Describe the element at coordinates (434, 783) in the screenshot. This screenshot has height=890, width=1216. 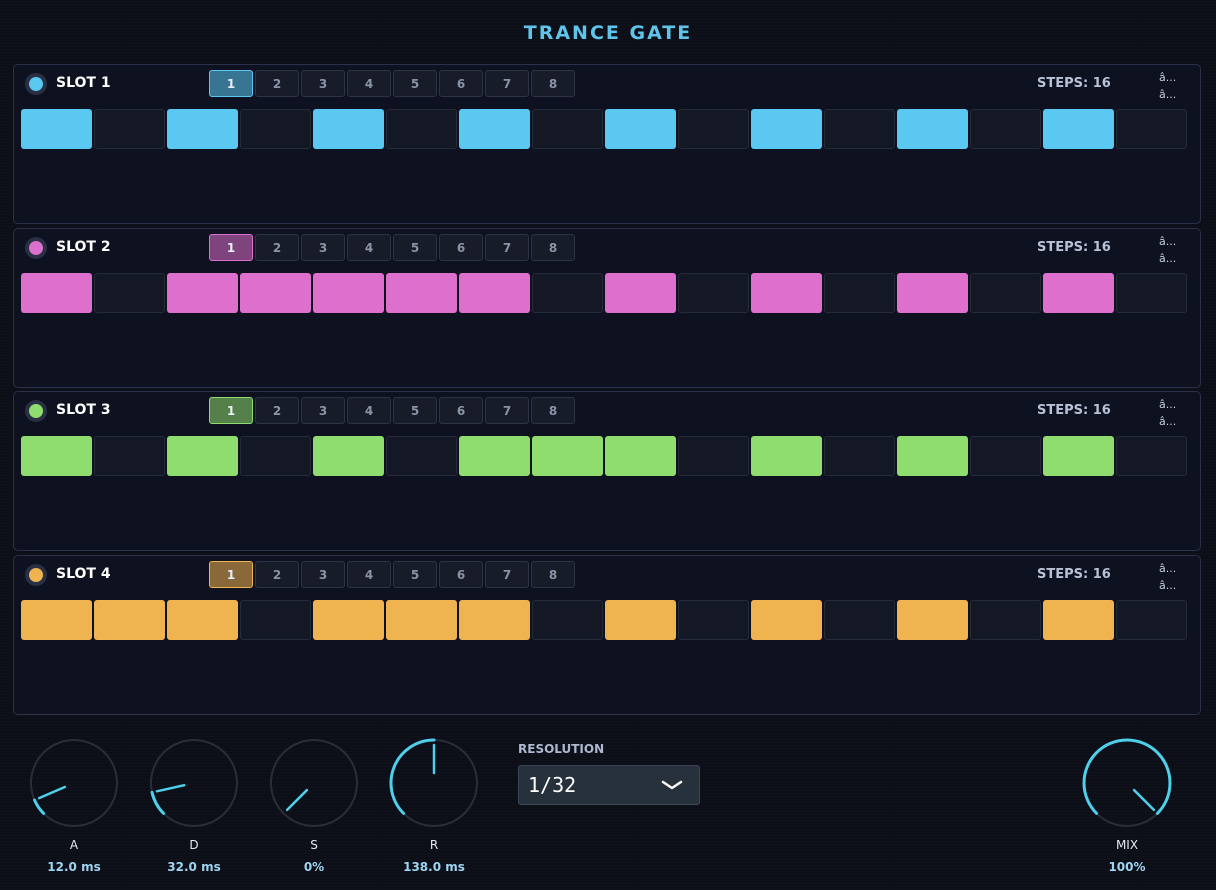
I see `knob-release-dial` at that location.